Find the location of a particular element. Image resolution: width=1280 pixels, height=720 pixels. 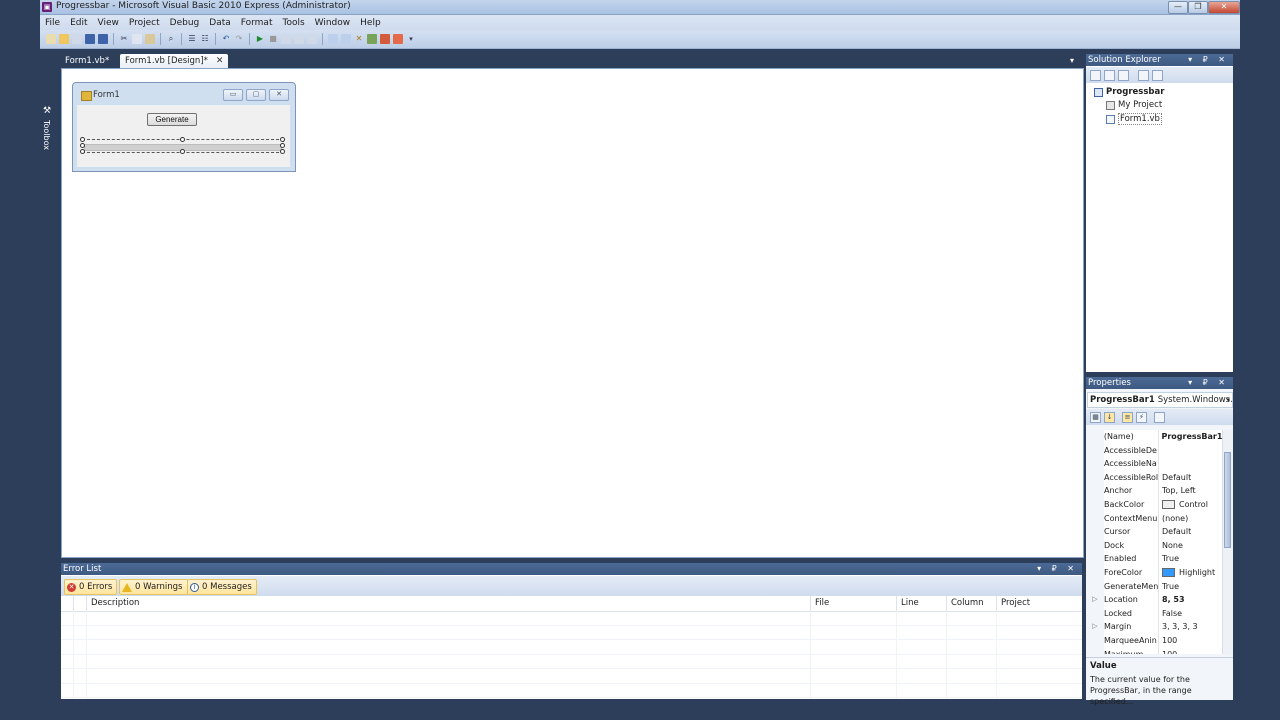

column-header-column: Column is located at coordinates (971, 603).